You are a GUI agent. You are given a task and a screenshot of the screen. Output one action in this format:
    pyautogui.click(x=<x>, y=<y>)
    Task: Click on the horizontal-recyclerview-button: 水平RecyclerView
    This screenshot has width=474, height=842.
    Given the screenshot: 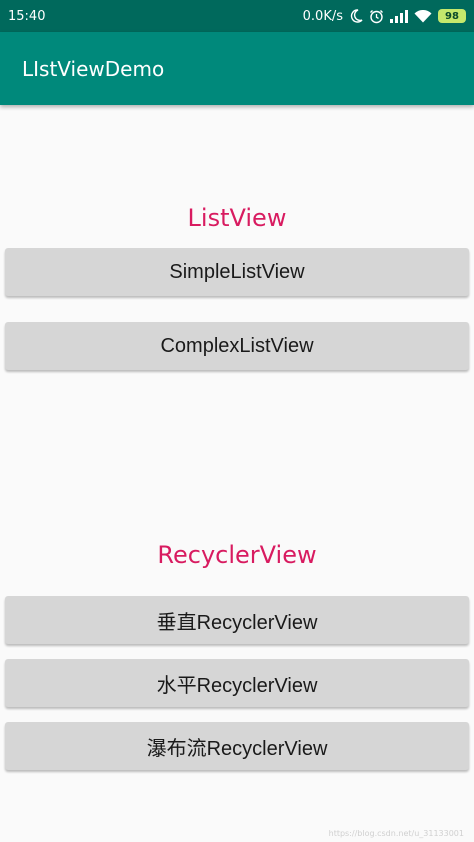 What is the action you would take?
    pyautogui.click(x=237, y=683)
    